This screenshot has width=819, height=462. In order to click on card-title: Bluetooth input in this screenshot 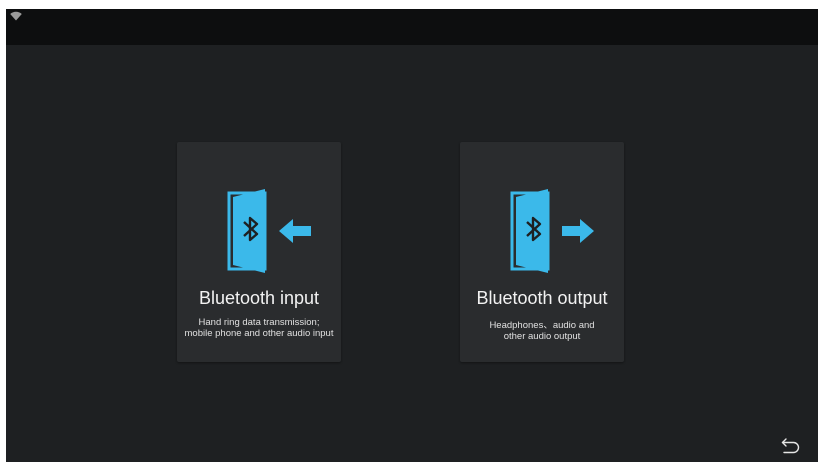, I will do `click(259, 298)`.